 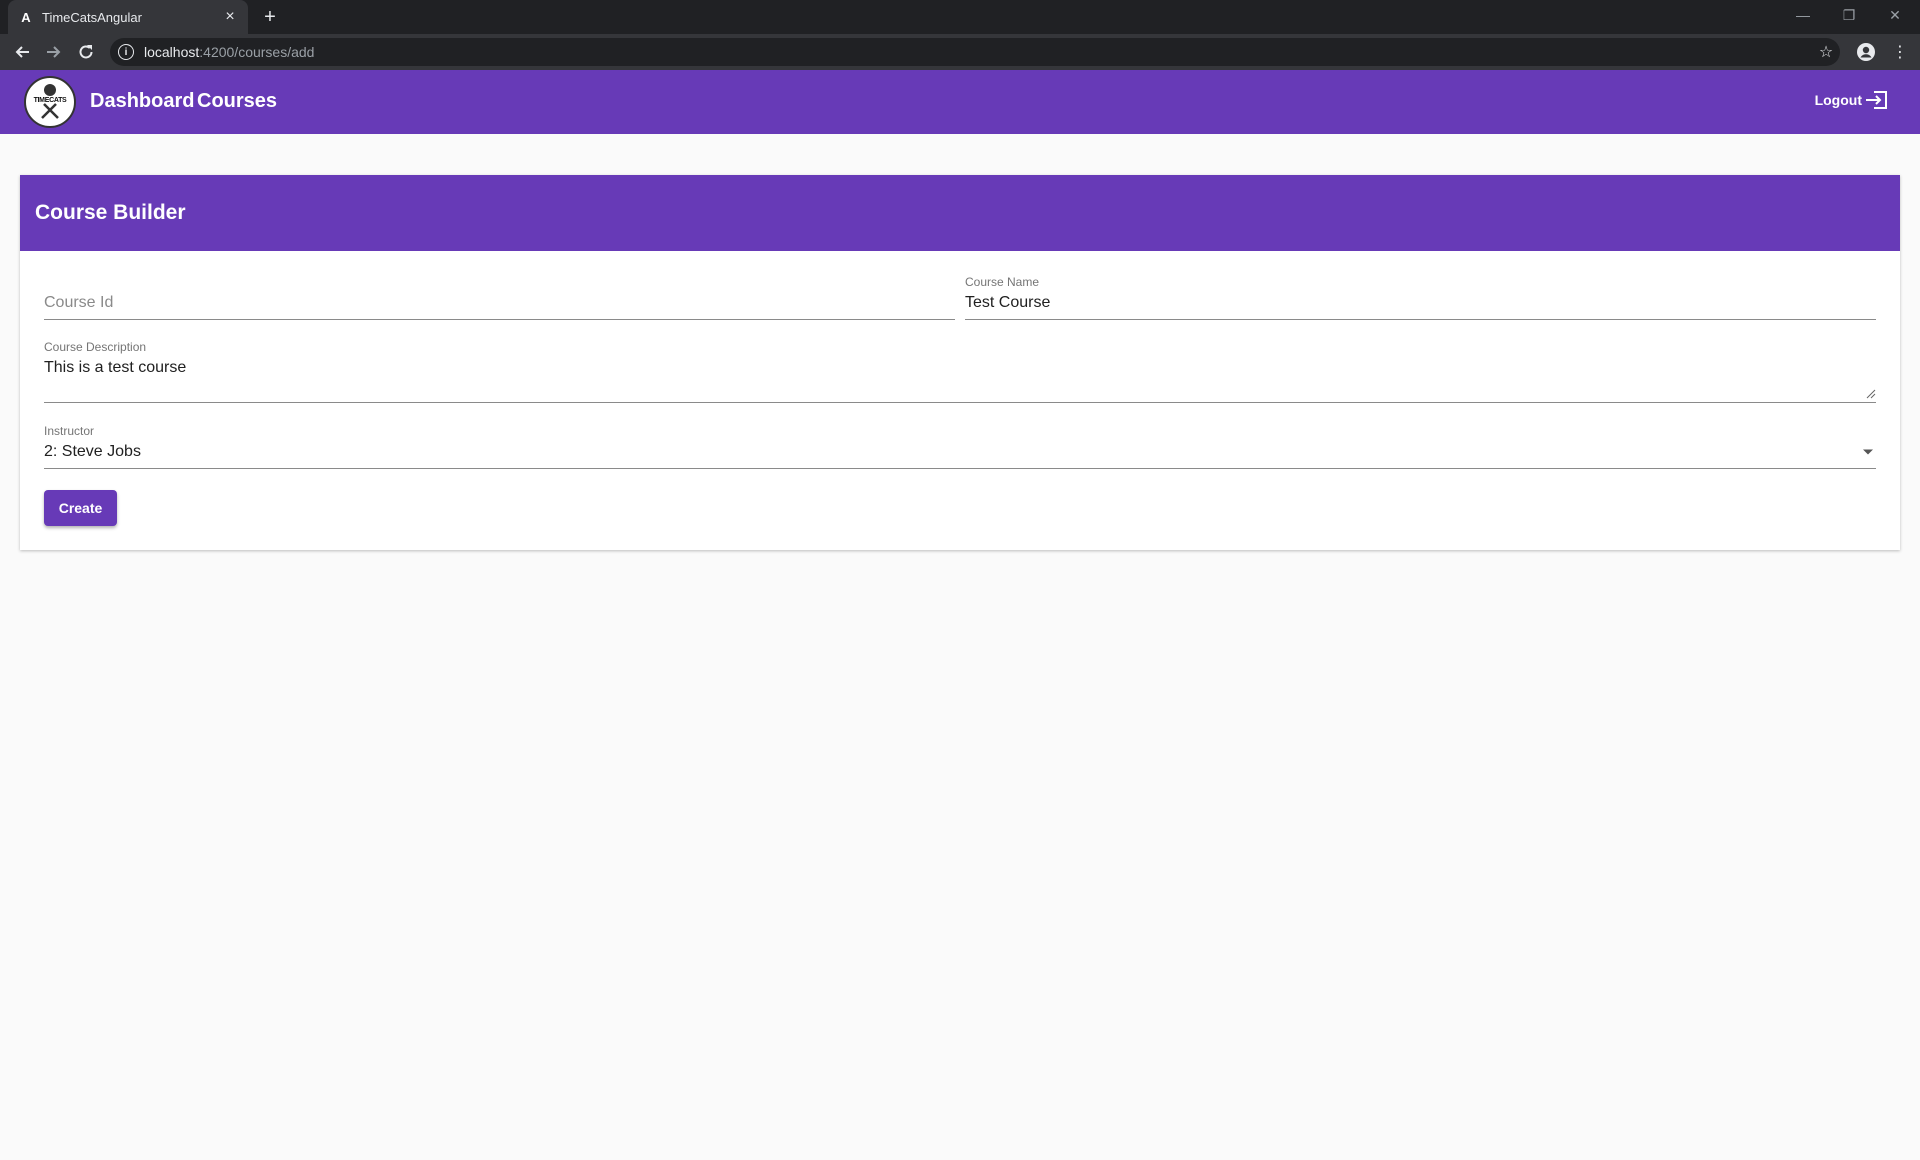 I want to click on url-path: :4200/courses/add, so click(x=257, y=52).